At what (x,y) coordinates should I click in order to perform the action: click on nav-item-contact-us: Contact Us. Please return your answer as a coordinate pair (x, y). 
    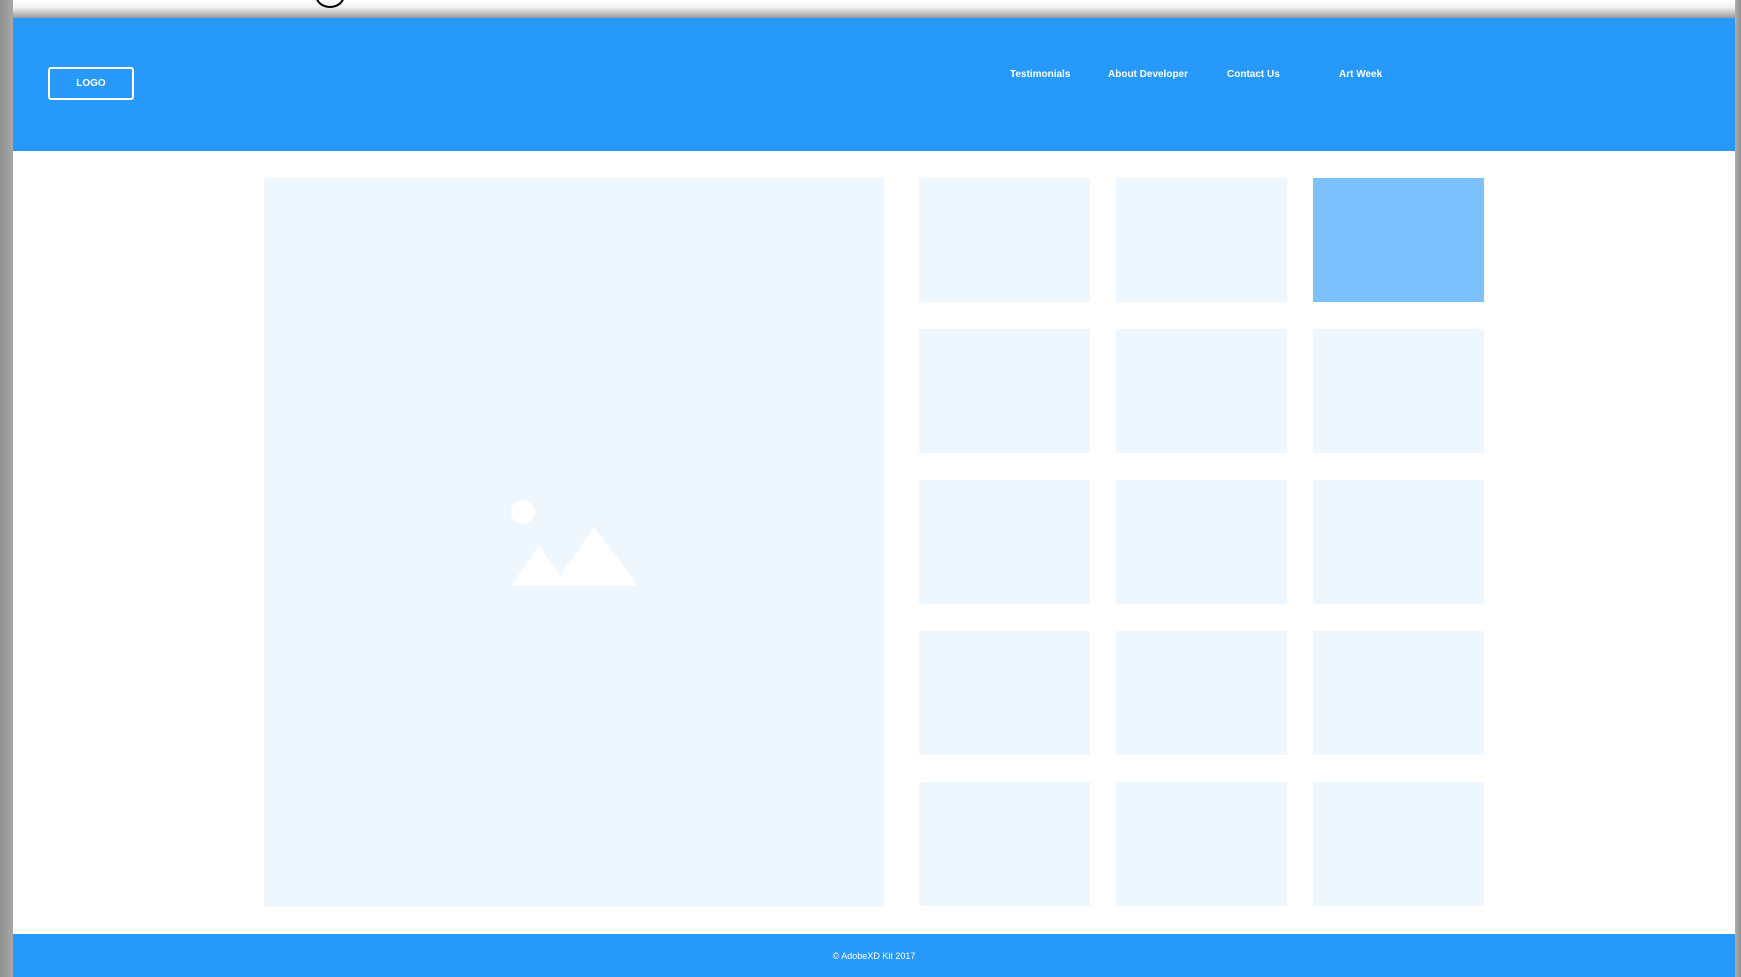
    Looking at the image, I should click on (1253, 74).